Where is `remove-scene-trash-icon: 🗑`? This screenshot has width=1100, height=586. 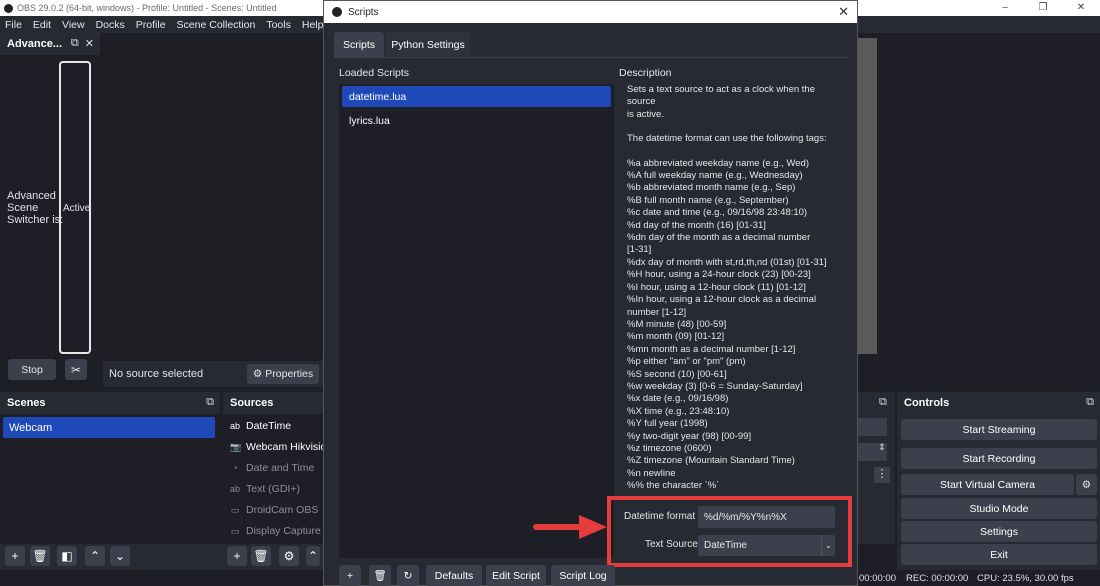
remove-scene-trash-icon: 🗑 is located at coordinates (40, 556).